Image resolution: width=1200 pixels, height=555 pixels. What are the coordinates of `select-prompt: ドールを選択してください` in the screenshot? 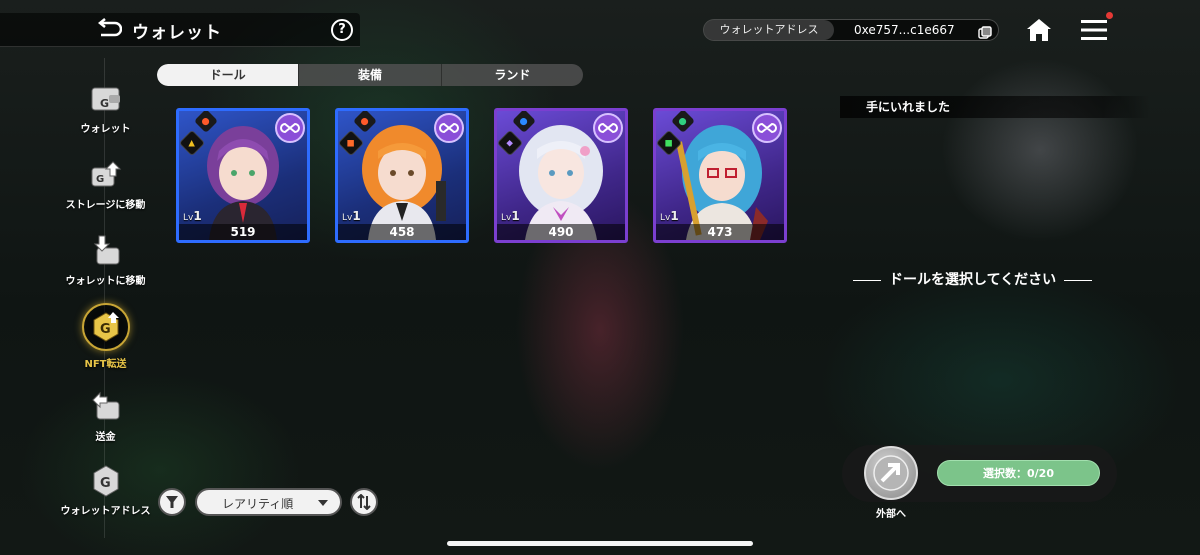 It's located at (972, 279).